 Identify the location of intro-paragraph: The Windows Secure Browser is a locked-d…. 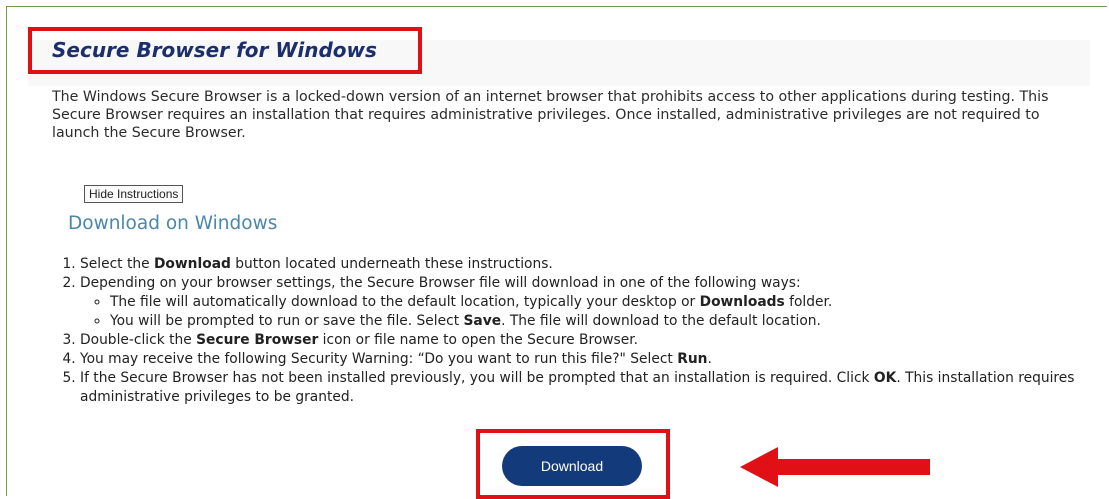
(550, 115).